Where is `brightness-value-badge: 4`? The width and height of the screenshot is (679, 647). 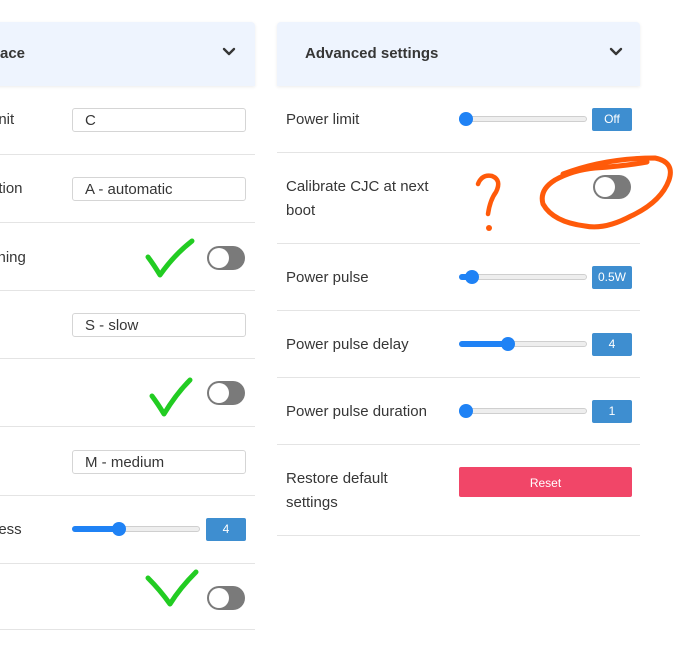 brightness-value-badge: 4 is located at coordinates (226, 529).